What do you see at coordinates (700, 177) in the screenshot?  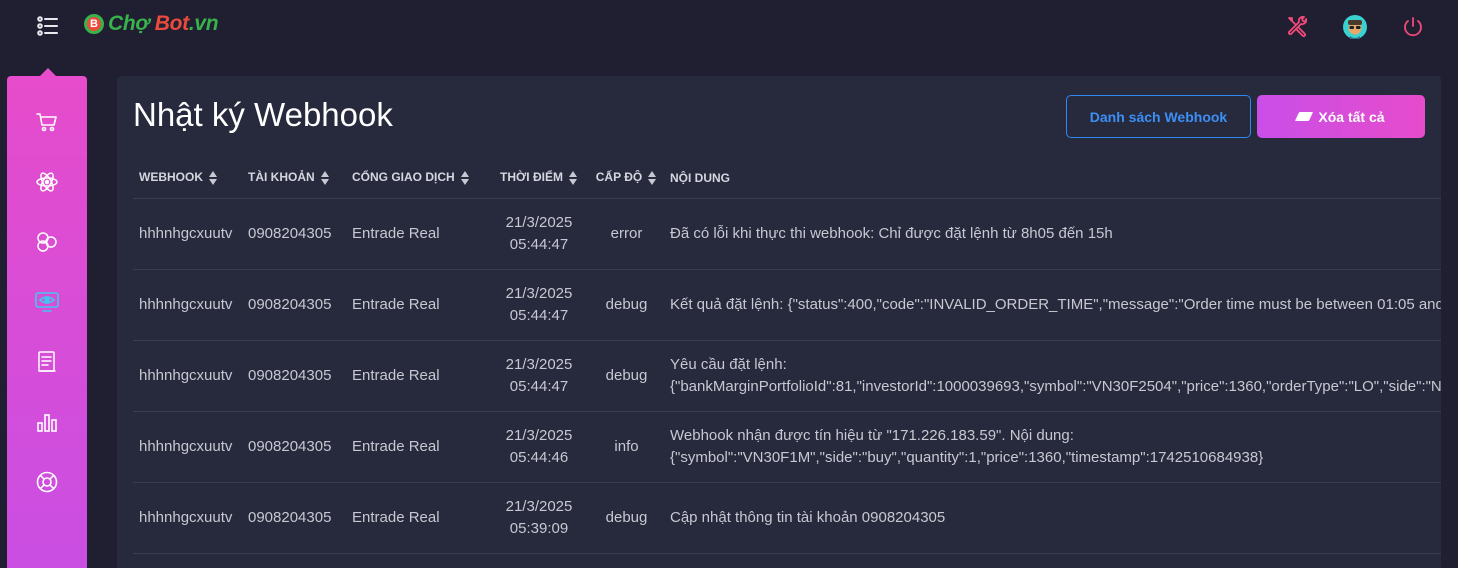 I see `column-header-content-label: NỘI DUNG` at bounding box center [700, 177].